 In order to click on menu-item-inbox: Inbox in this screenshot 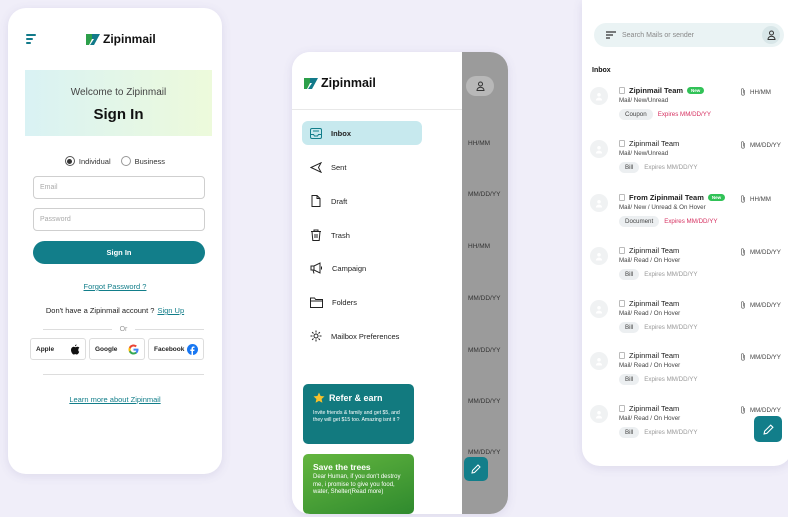, I will do `click(362, 133)`.